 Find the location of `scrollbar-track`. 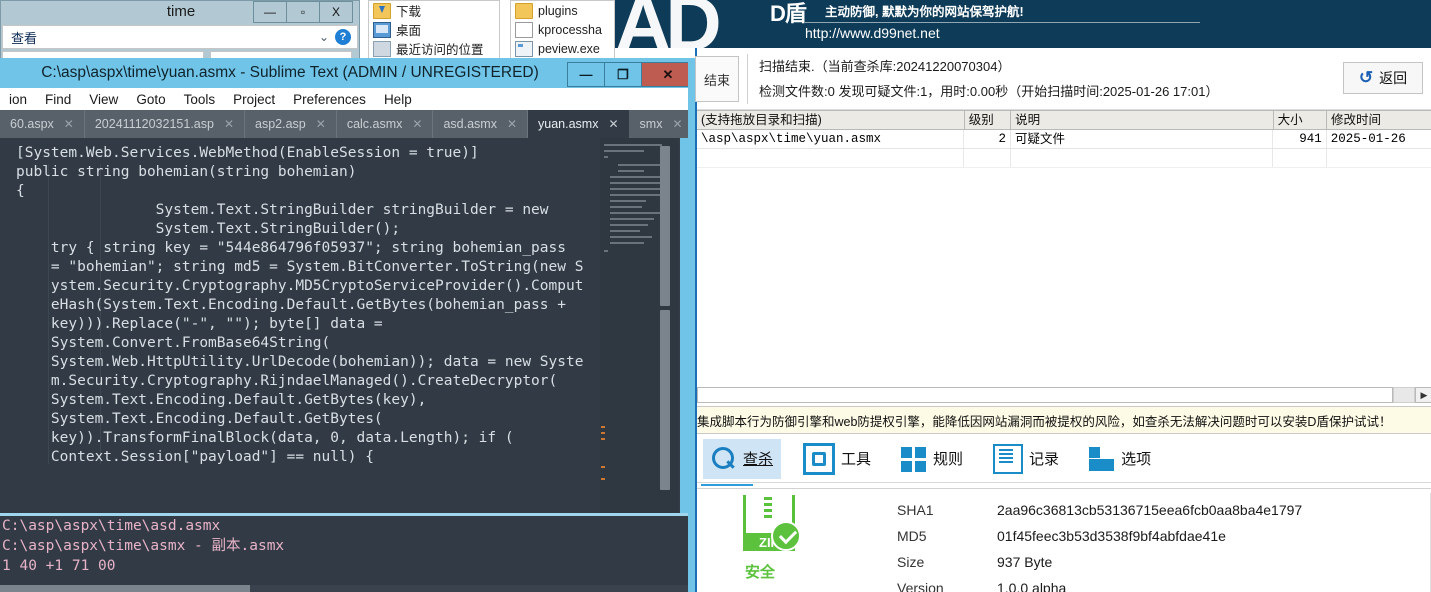

scrollbar-track is located at coordinates (1045, 395).